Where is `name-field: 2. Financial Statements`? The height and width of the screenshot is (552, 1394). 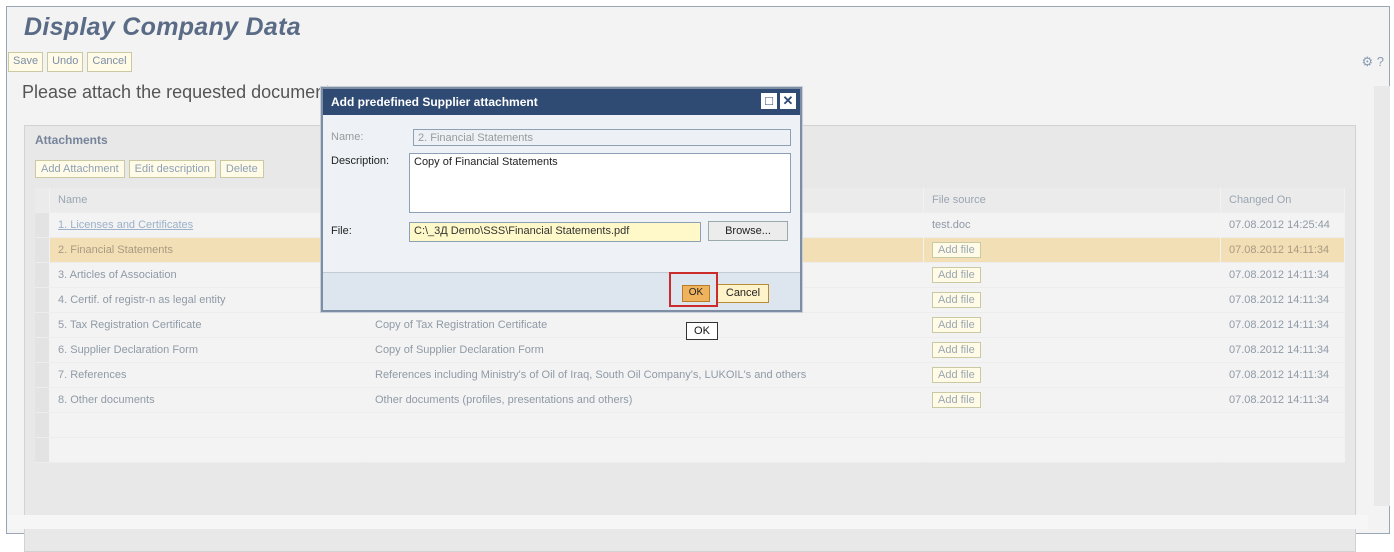
name-field: 2. Financial Statements is located at coordinates (602, 137).